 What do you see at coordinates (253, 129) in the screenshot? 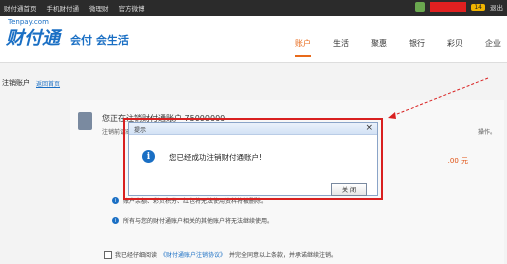
I see `dialog-titlebar: 提示 ×` at bounding box center [253, 129].